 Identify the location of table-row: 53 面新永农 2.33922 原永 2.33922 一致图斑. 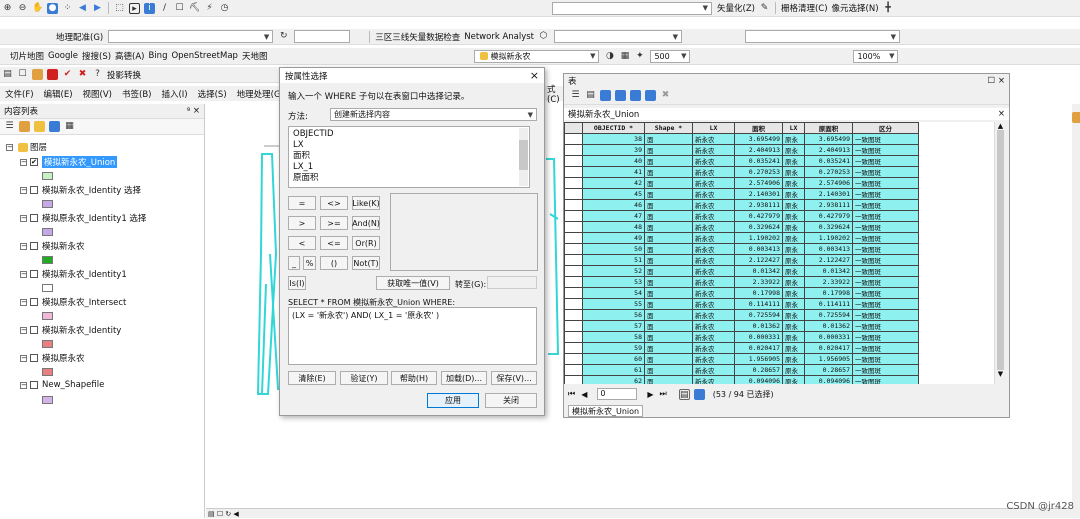
(741, 282).